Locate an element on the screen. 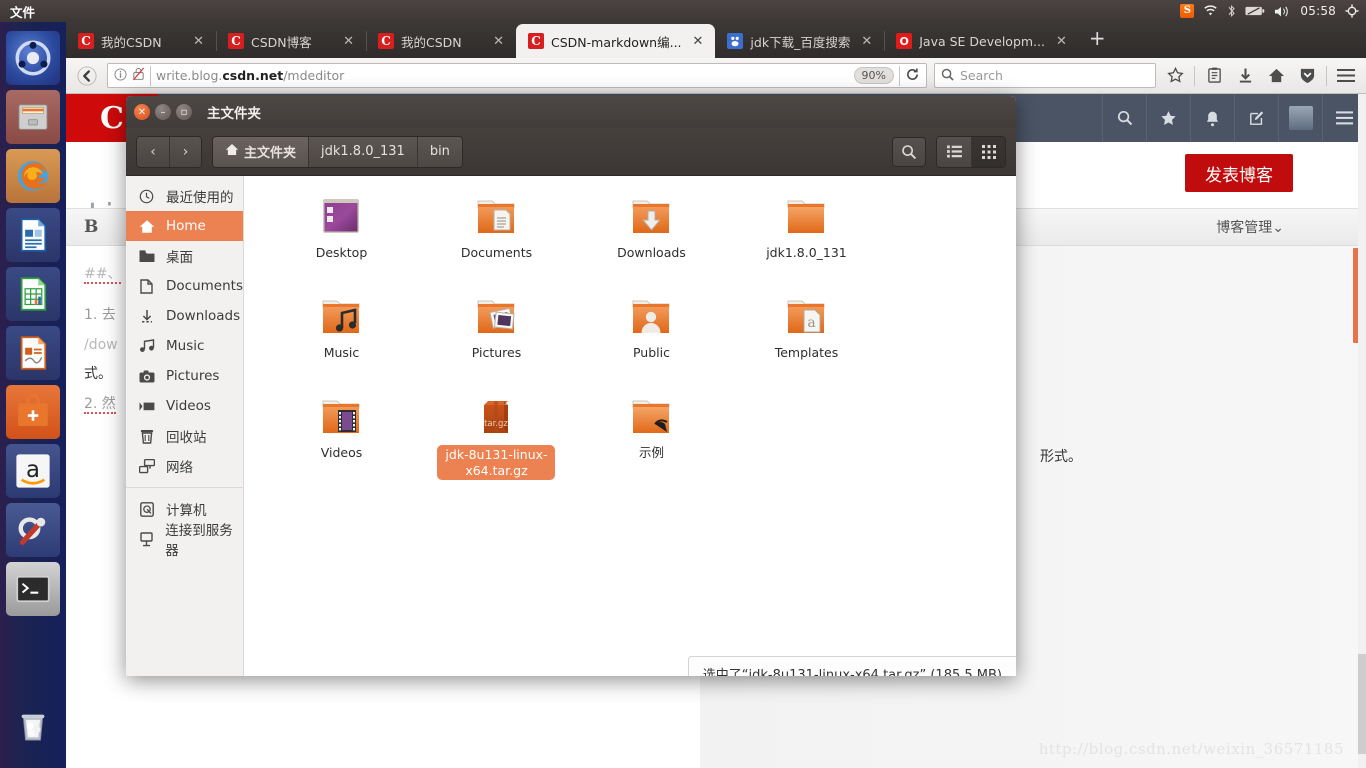 Image resolution: width=1366 pixels, height=768 pixels. insecure-login-icon is located at coordinates (138, 75).